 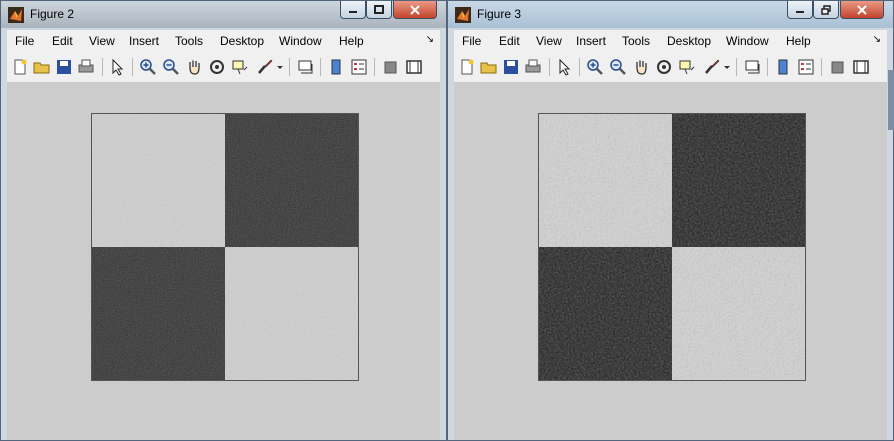 I want to click on restore-icon, so click(x=826, y=9).